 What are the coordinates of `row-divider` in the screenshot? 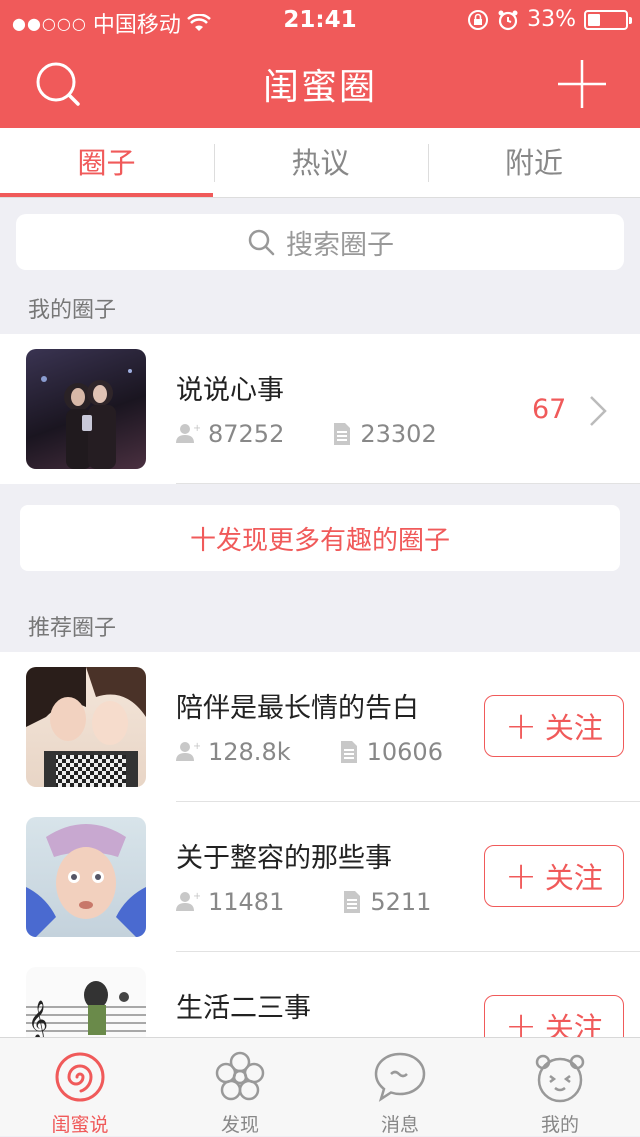 It's located at (408, 483).